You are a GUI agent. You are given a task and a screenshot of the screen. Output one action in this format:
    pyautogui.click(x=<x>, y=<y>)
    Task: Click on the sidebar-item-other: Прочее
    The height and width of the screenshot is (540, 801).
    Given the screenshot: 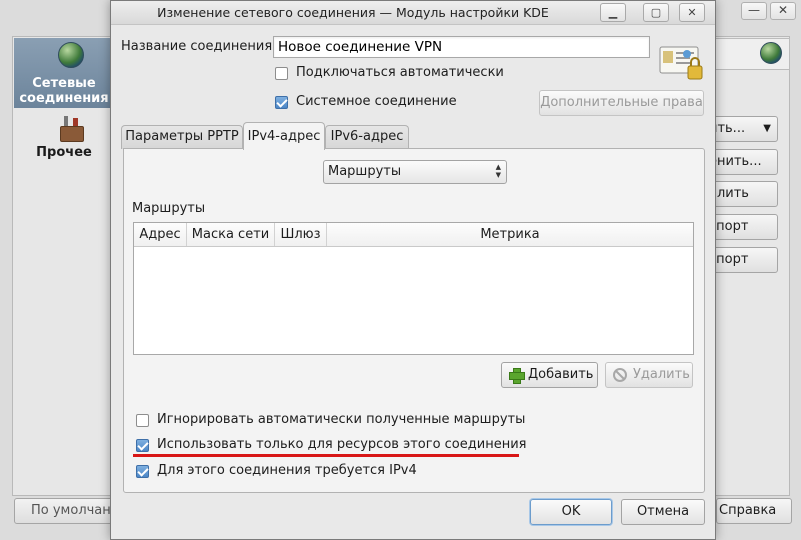 What is the action you would take?
    pyautogui.click(x=64, y=152)
    